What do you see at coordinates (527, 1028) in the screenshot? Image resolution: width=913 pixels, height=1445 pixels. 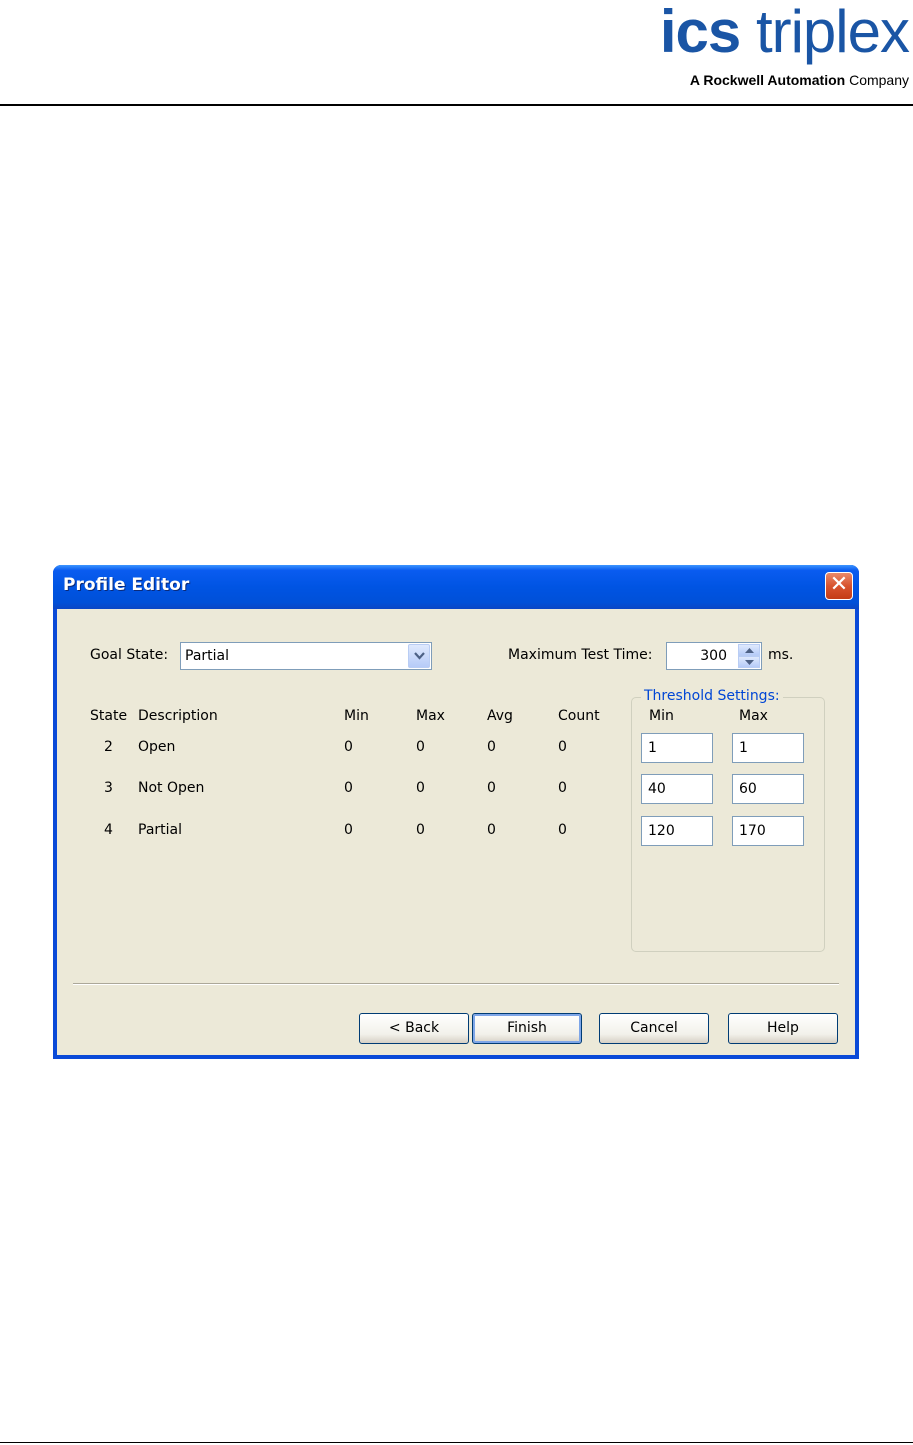 I see `finish-button: Finish` at bounding box center [527, 1028].